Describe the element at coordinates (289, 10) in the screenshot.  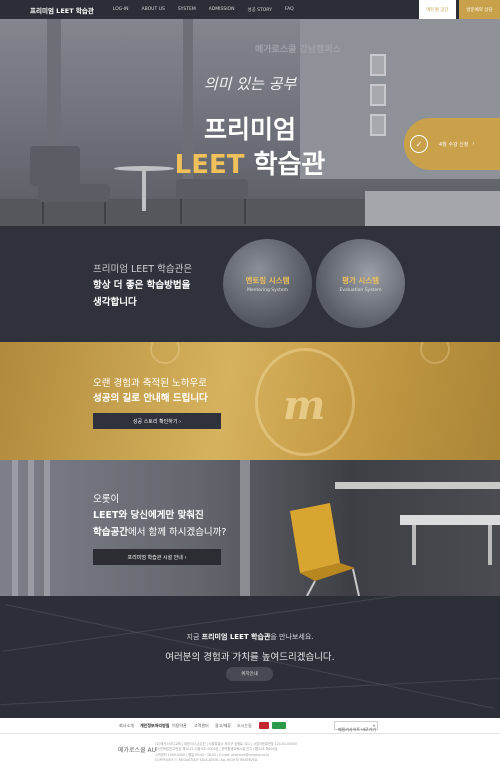
I see `nav-link-faq: FAQ` at that location.